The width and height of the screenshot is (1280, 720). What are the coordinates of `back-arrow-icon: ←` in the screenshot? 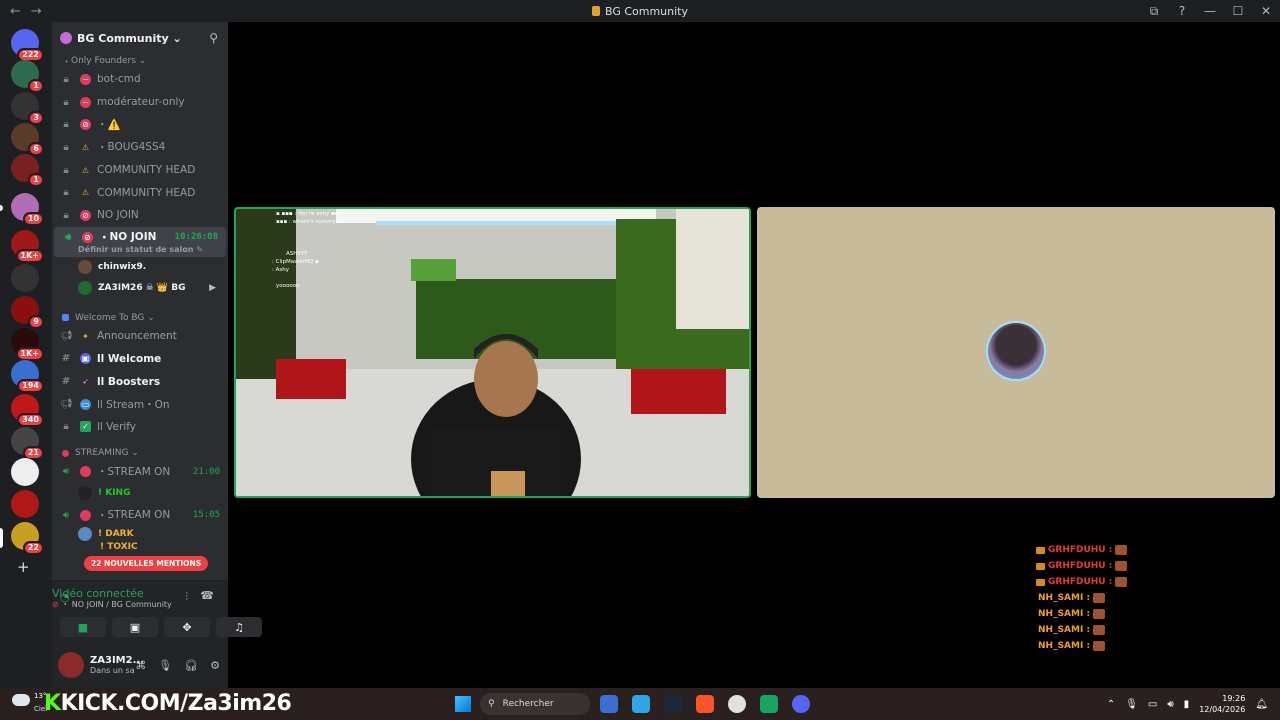 It's located at (15, 11).